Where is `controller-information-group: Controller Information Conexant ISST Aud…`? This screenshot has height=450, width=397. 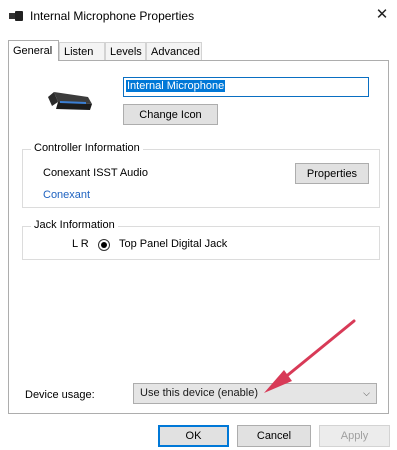 controller-information-group: Controller Information Conexant ISST Aud… is located at coordinates (201, 175).